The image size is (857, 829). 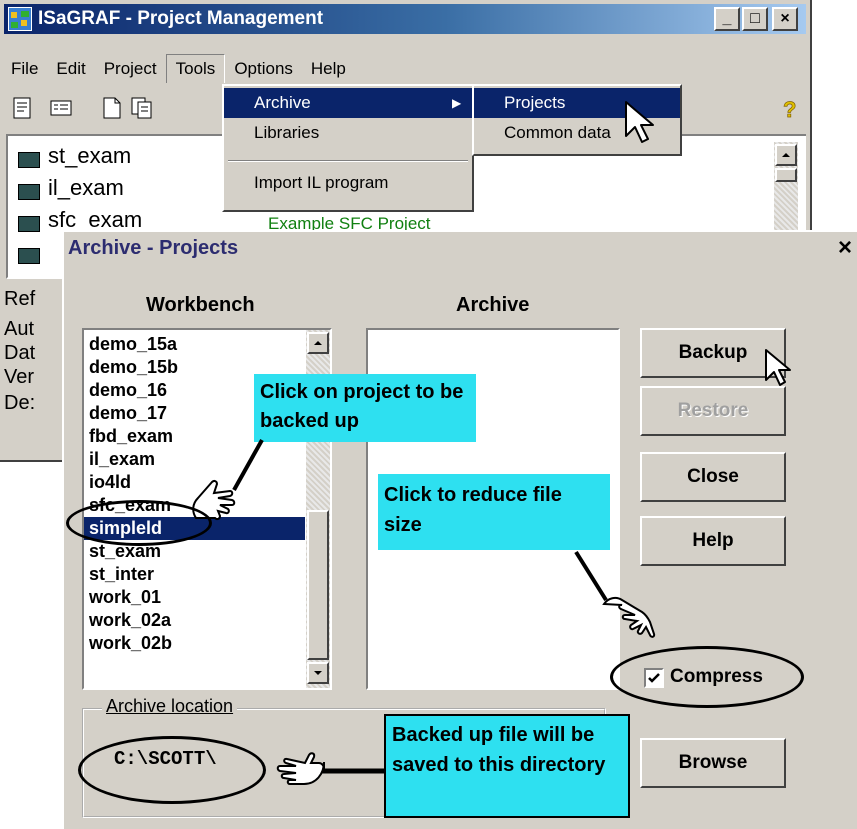 What do you see at coordinates (348, 133) in the screenshot?
I see `menu-item-libraries: Libraries` at bounding box center [348, 133].